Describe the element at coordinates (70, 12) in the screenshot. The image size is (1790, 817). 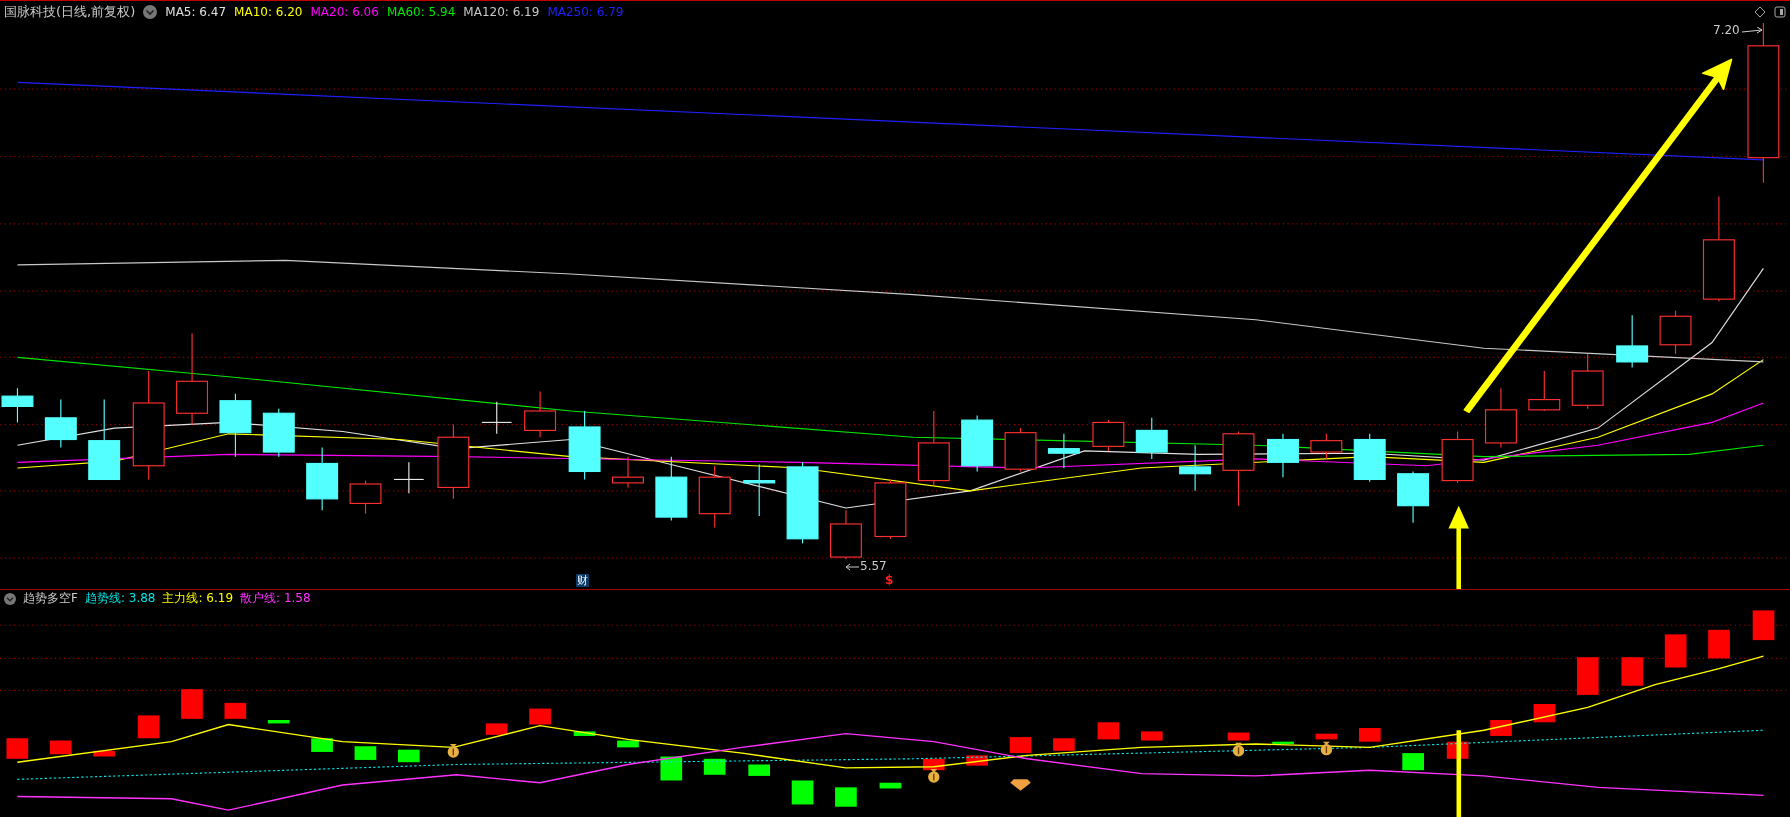
I see `chart-title: 国脉科技(日线,前复权)` at that location.